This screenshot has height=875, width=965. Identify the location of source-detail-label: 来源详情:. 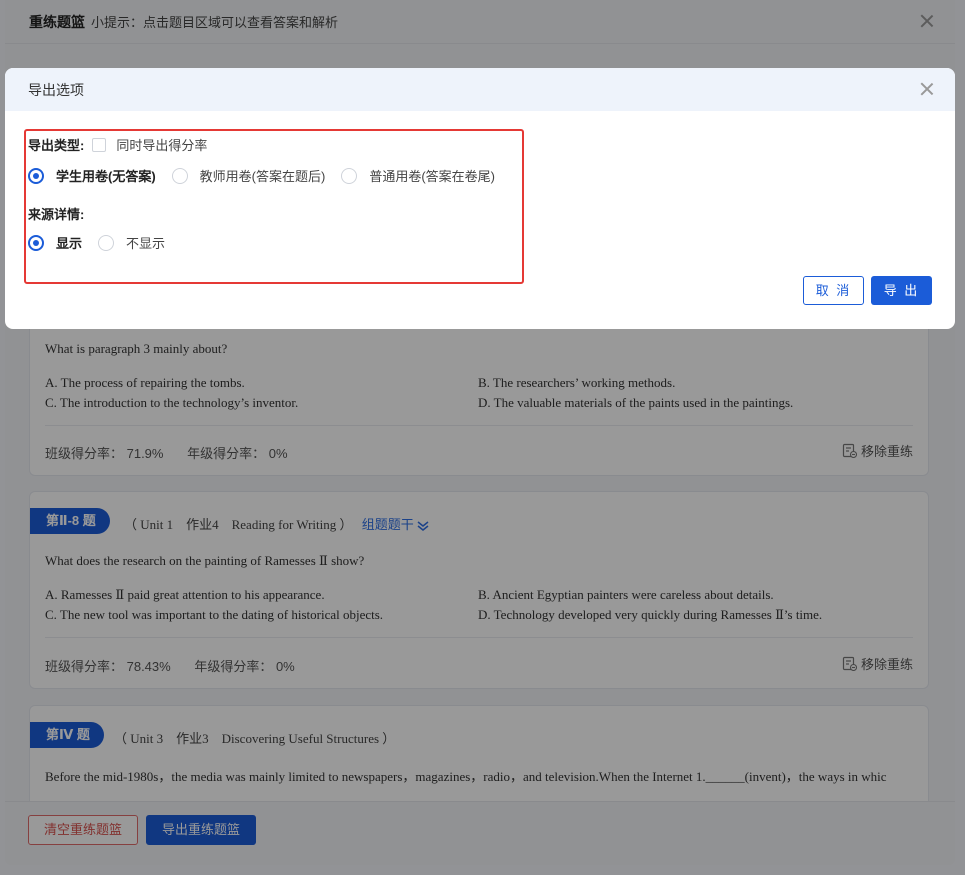
(56, 214).